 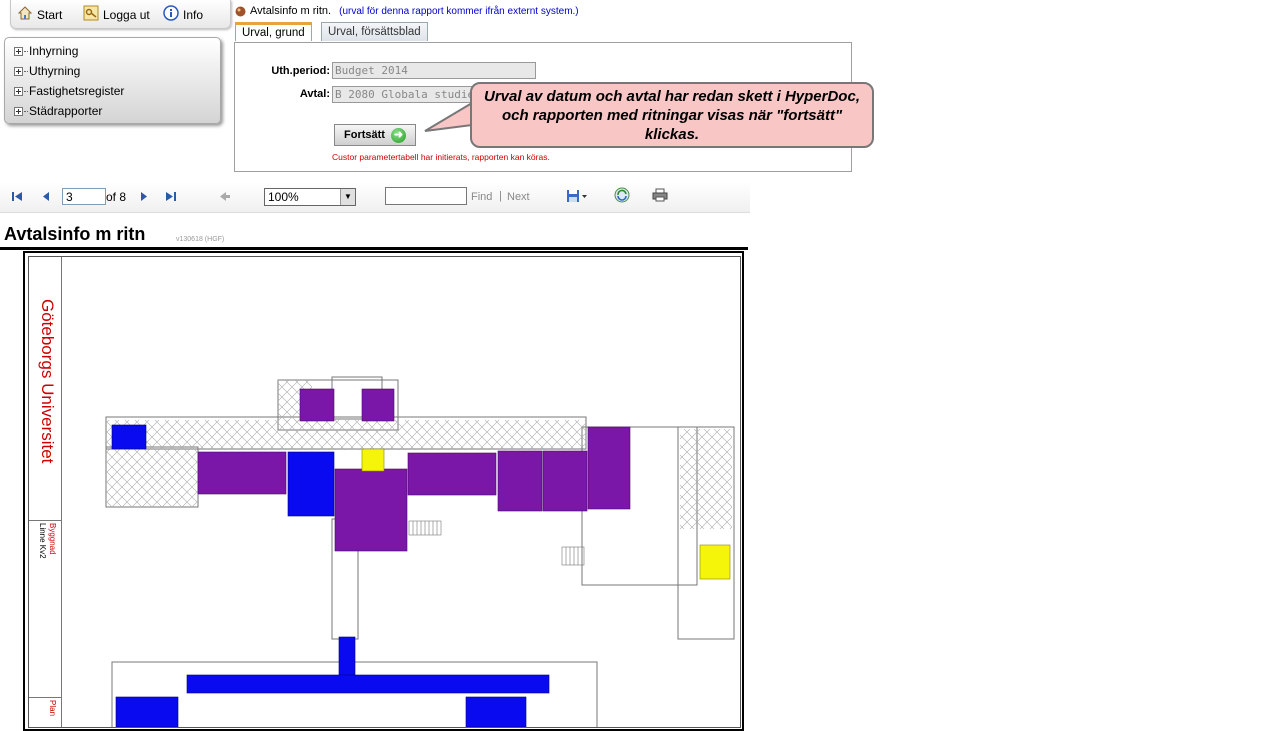 I want to click on tab-urval-grund: Urval, grund, so click(x=273, y=31).